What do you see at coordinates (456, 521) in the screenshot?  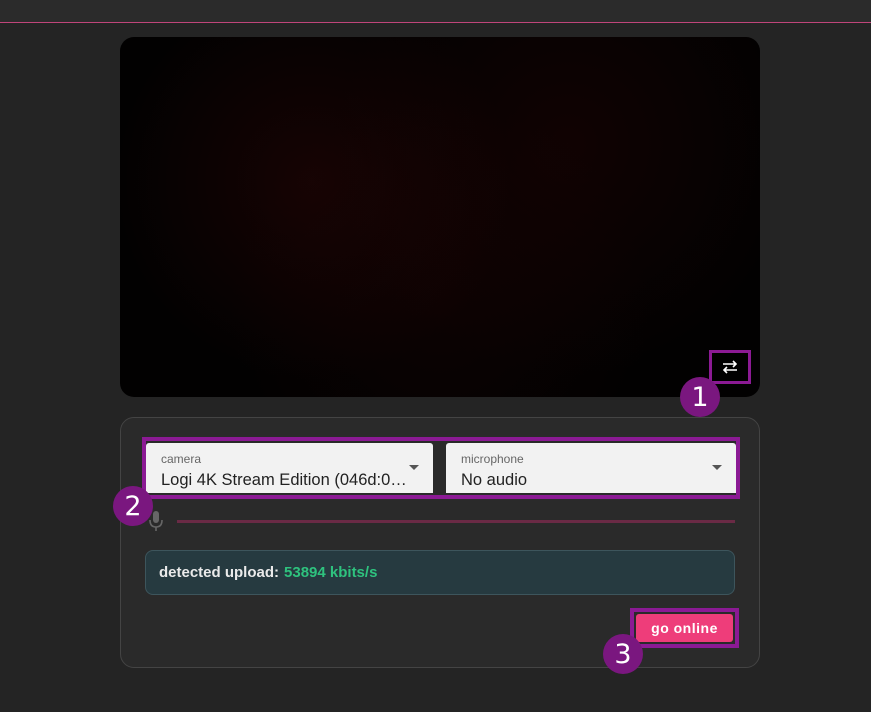 I see `mic-level-meter` at bounding box center [456, 521].